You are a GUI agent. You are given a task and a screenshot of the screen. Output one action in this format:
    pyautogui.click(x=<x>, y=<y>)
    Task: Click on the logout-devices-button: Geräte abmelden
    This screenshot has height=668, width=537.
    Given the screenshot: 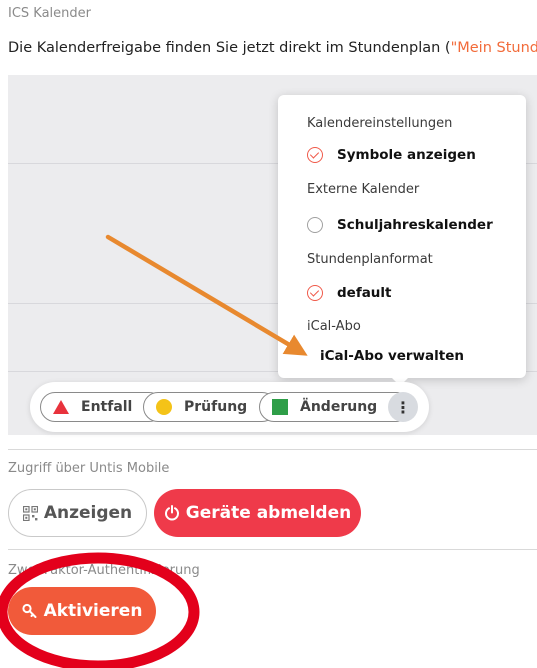 What is the action you would take?
    pyautogui.click(x=257, y=513)
    